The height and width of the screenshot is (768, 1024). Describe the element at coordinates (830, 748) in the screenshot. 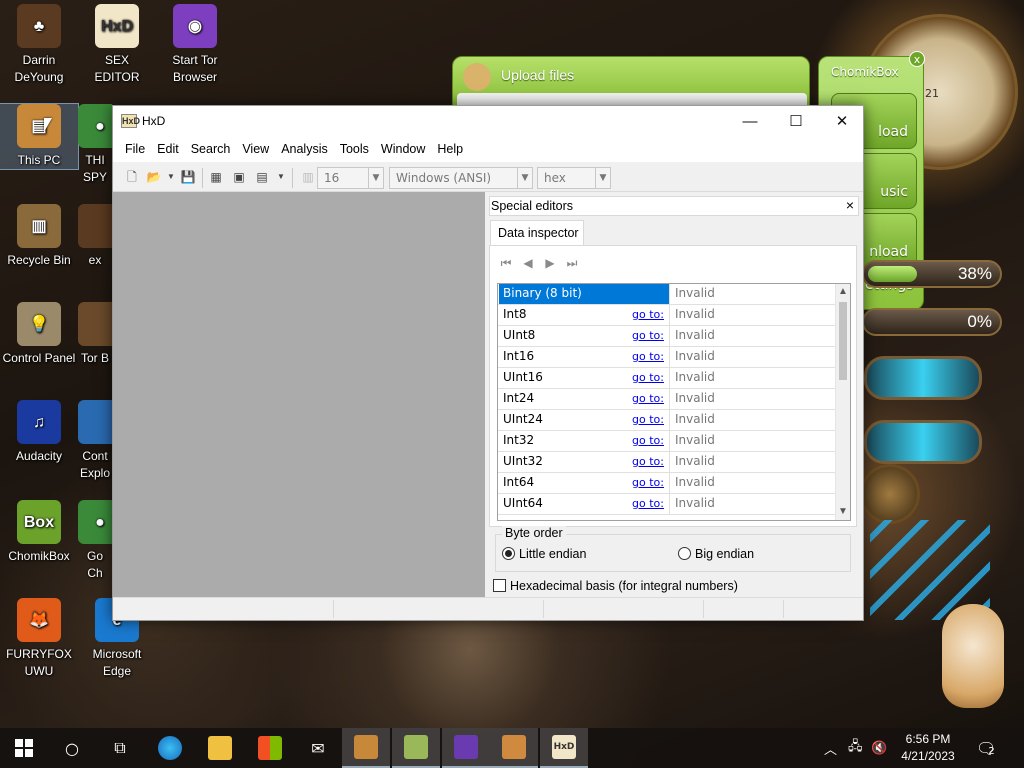

I see `show-hidden-icons-button: ︿` at that location.